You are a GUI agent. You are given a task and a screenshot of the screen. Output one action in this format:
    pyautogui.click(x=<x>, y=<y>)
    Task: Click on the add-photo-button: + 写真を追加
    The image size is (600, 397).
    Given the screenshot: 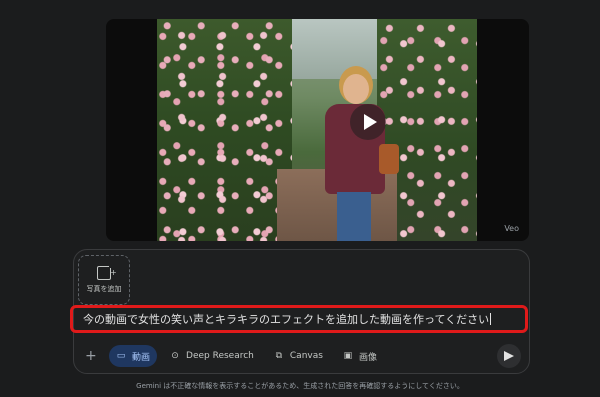 What is the action you would take?
    pyautogui.click(x=104, y=280)
    